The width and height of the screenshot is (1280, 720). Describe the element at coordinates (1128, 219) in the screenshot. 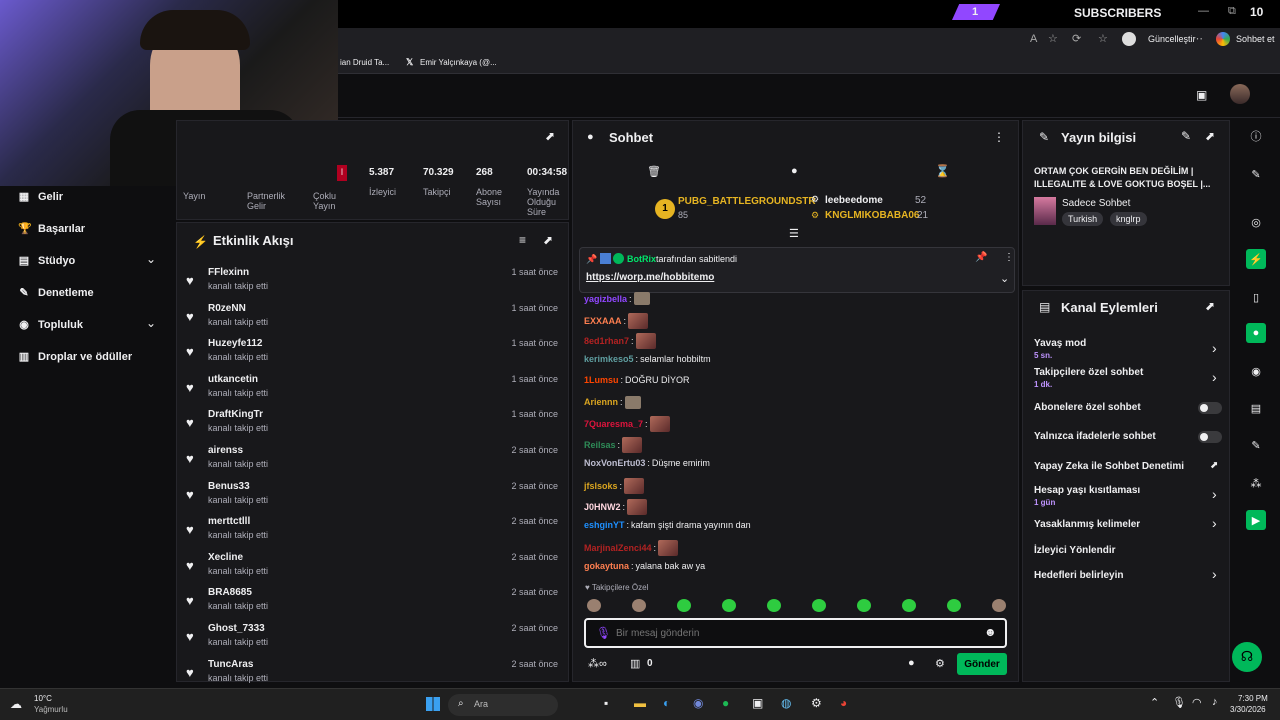

I see `stream-tag: knglrp` at that location.